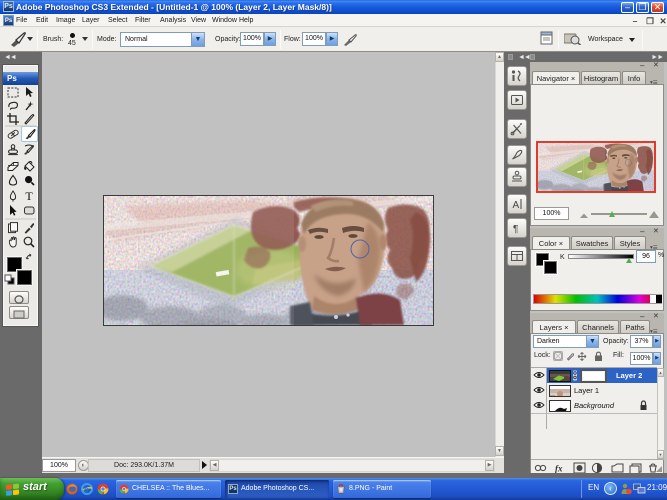 Image resolution: width=667 pixels, height=500 pixels. Describe the element at coordinates (559, 469) in the screenshot. I see `svg-text: fx` at that location.